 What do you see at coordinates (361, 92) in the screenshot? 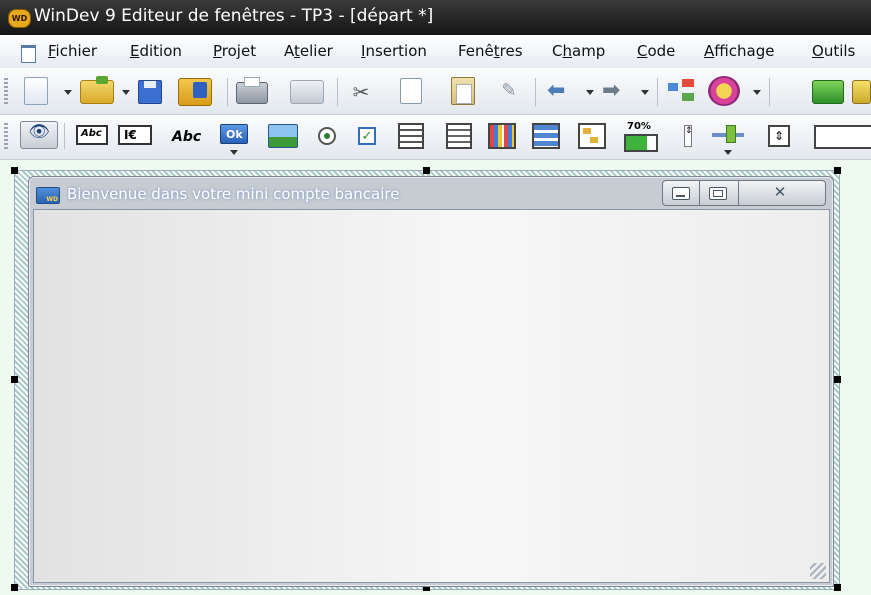
I see `cut-scissors-icon: ✂` at bounding box center [361, 92].